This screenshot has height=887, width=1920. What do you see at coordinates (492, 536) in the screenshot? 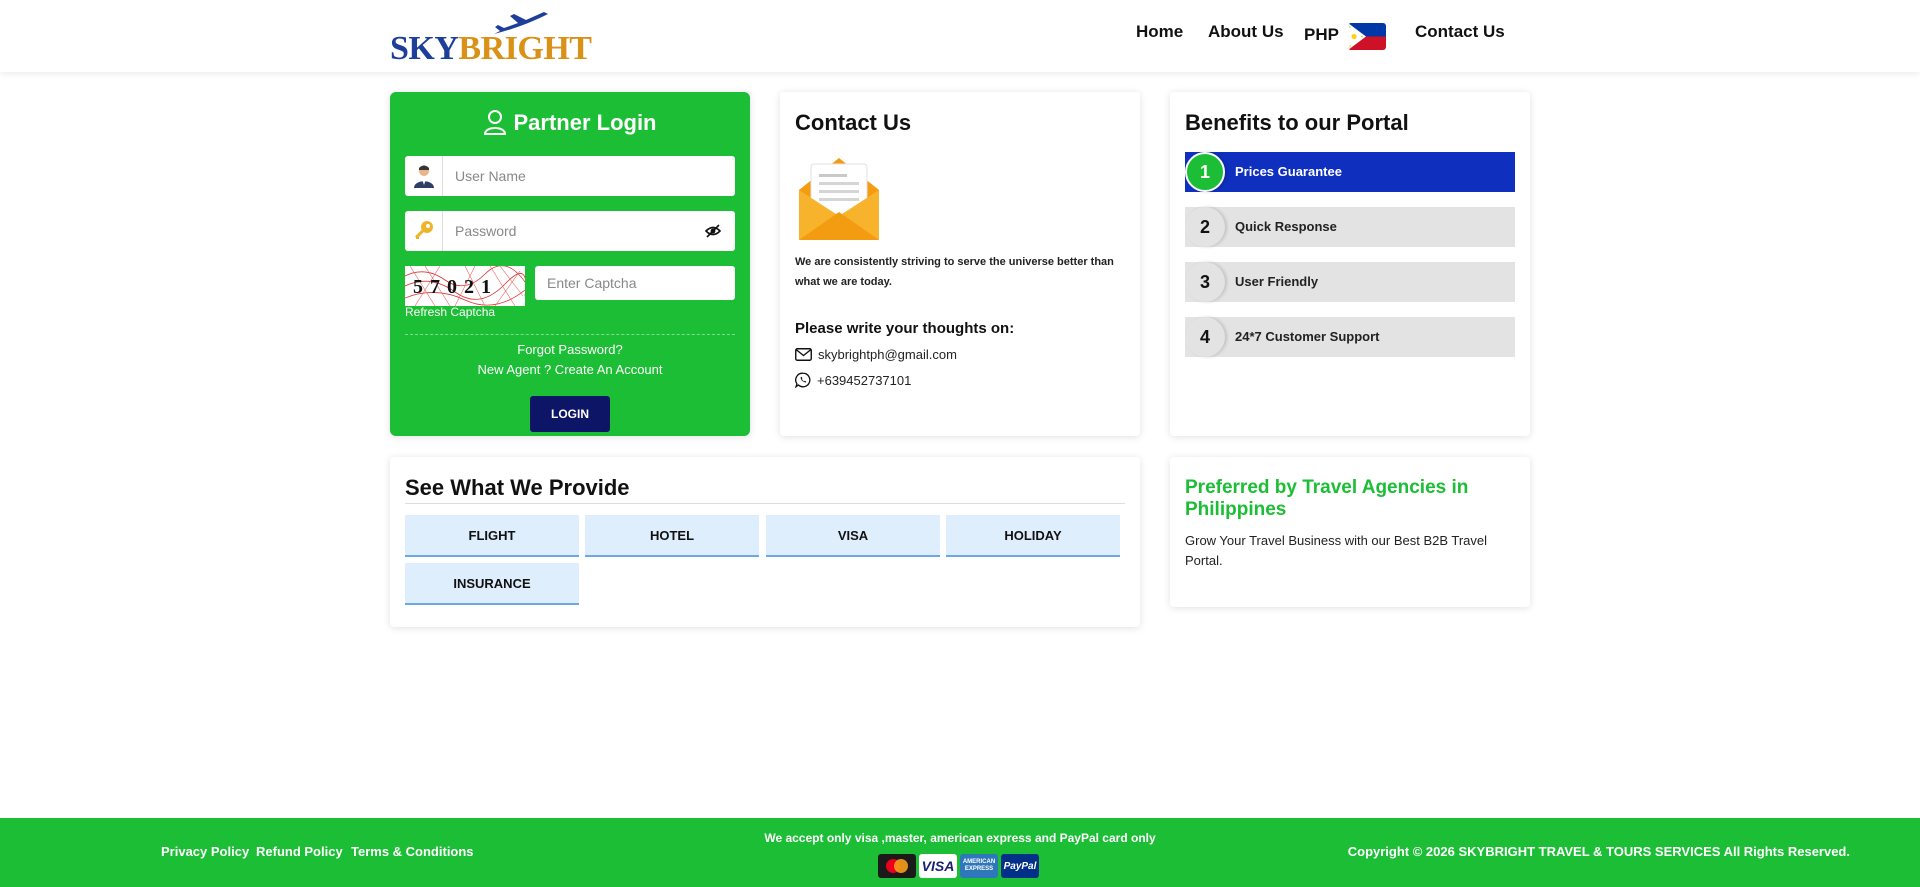
I see `service-flight-tab: FLIGHT` at bounding box center [492, 536].